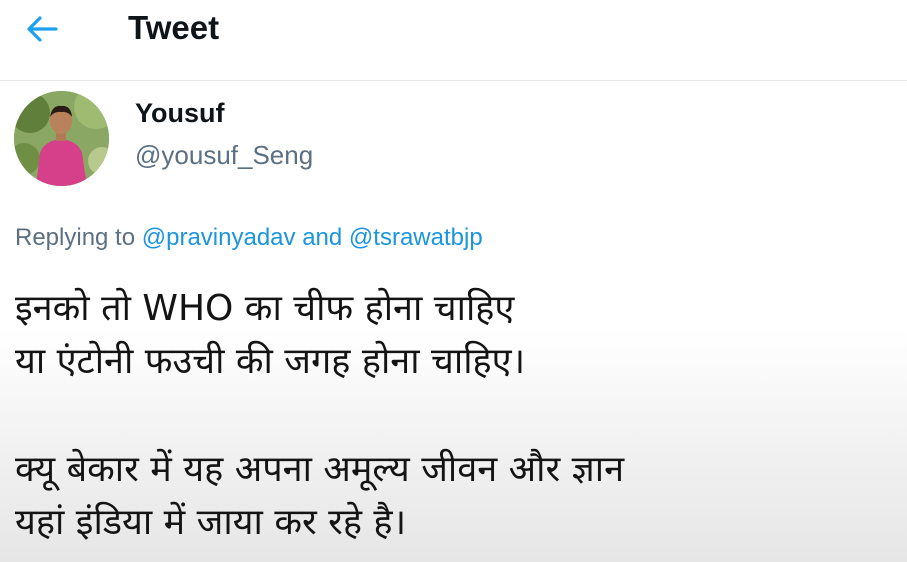 Image resolution: width=907 pixels, height=562 pixels. I want to click on replying-to-line: Replying to @pravinyadav and @tsrawatbjp, so click(249, 238).